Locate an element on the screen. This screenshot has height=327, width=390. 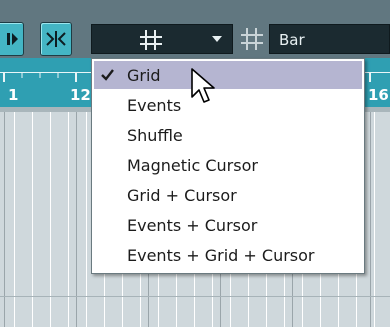
menu-item-magnetic-cursor: Magnetic Cursor is located at coordinates (228, 165).